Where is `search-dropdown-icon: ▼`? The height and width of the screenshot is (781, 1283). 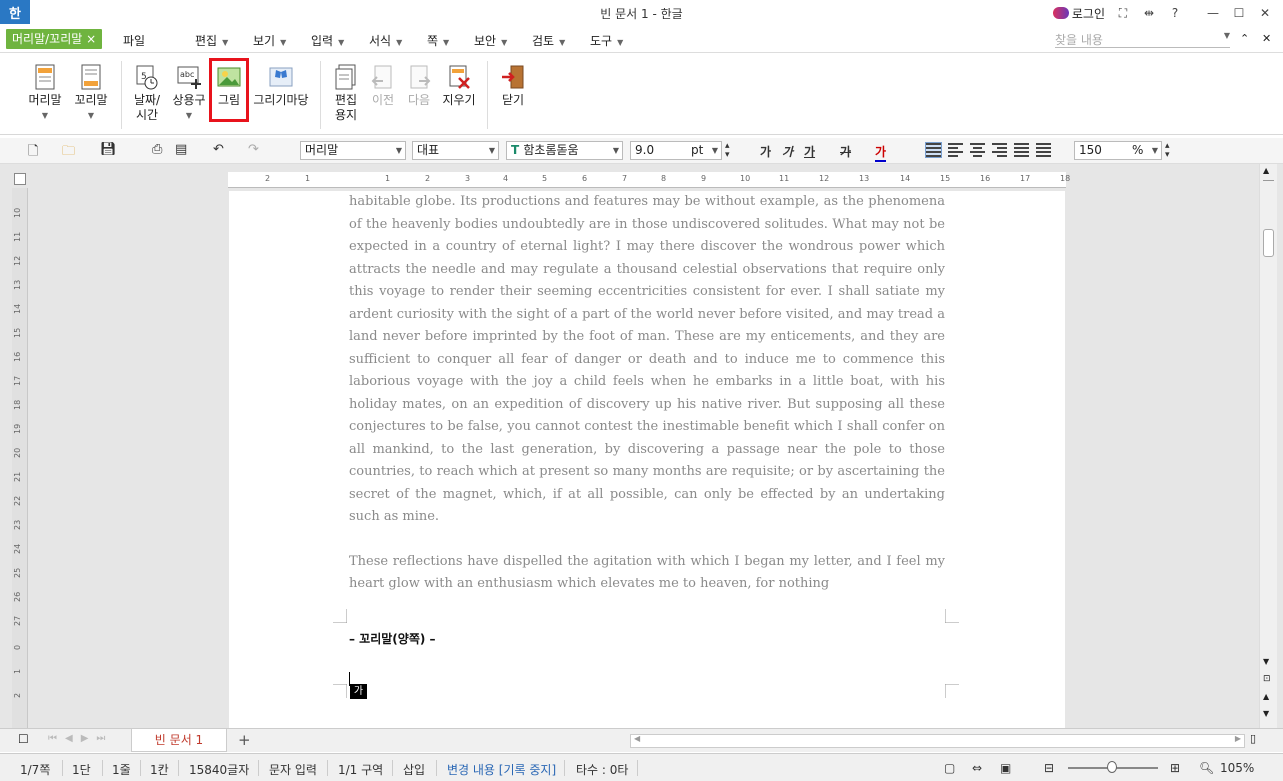 search-dropdown-icon: ▼ is located at coordinates (1227, 35).